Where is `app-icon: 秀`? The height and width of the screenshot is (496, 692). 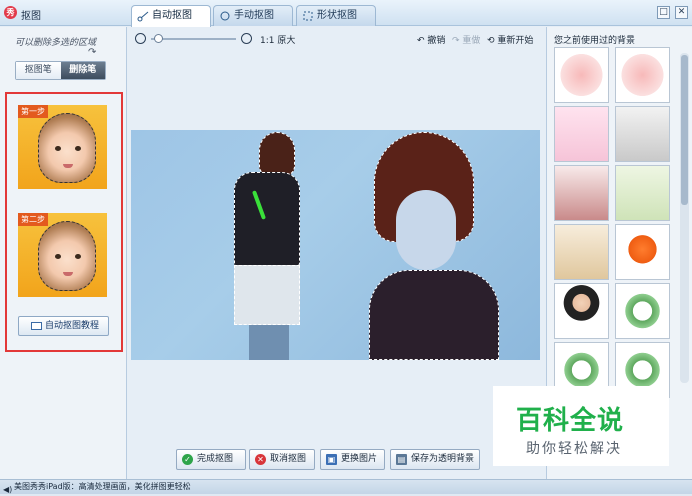 app-icon: 秀 is located at coordinates (10, 12).